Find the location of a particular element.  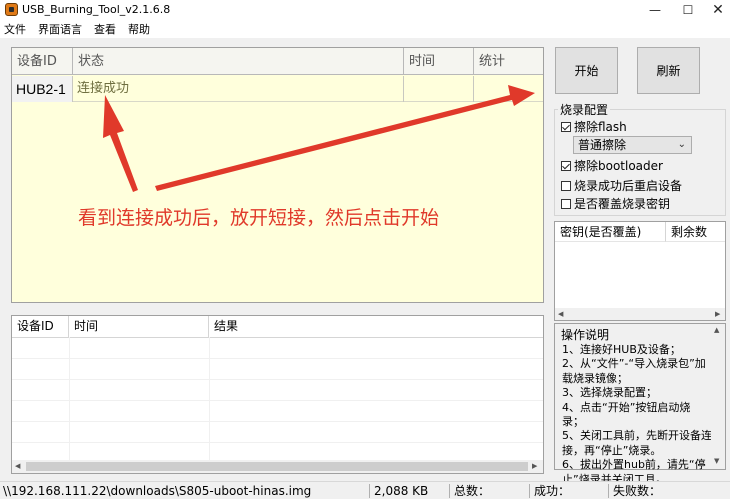

device-grid-header: 设备ID 状态 时间 统计 is located at coordinates (277, 61).